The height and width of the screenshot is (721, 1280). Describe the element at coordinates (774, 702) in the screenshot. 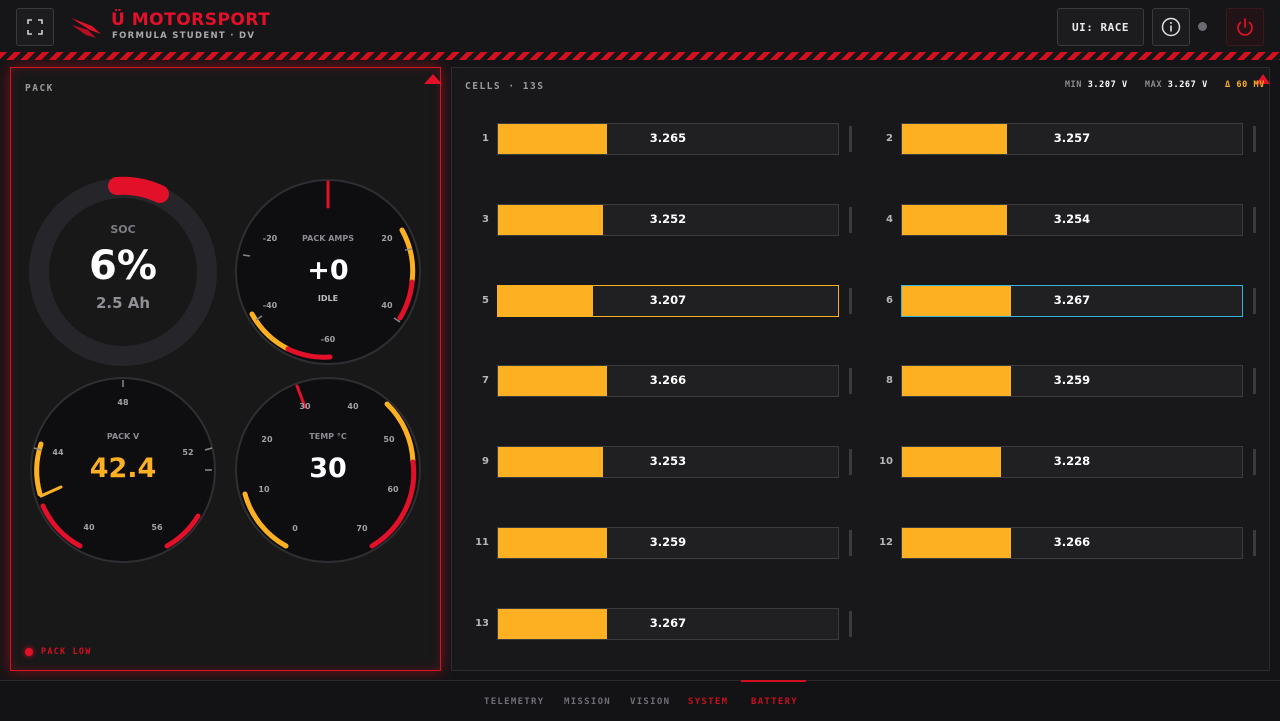

I see `tab-battery: BATTERY` at that location.